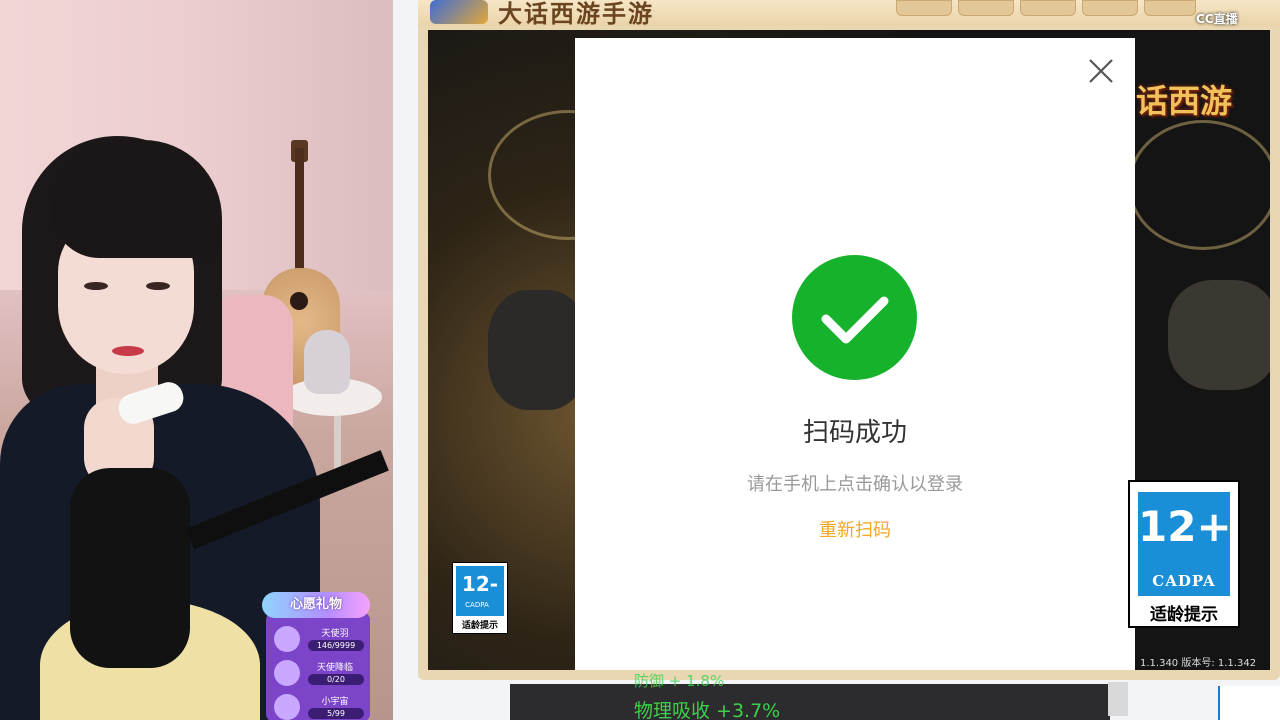 Image resolution: width=1280 pixels, height=720 pixels. What do you see at coordinates (1184, 101) in the screenshot?
I see `game-logo: 话西游` at bounding box center [1184, 101].